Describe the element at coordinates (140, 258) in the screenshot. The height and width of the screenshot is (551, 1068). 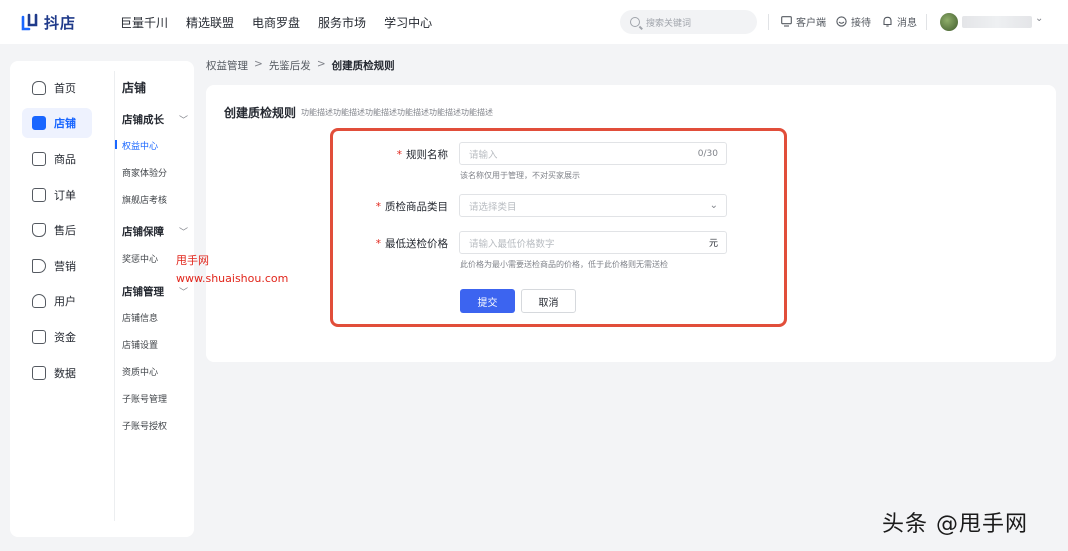
I see `nav-item-reward-penalty: 奖惩中心` at that location.